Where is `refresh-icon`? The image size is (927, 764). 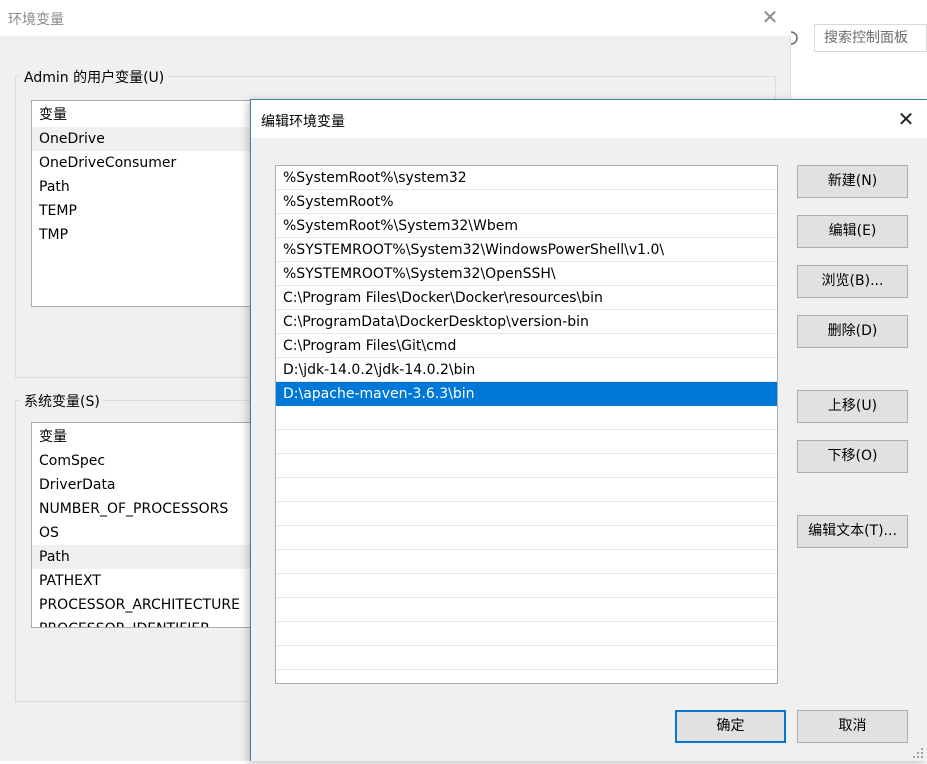
refresh-icon is located at coordinates (796, 38).